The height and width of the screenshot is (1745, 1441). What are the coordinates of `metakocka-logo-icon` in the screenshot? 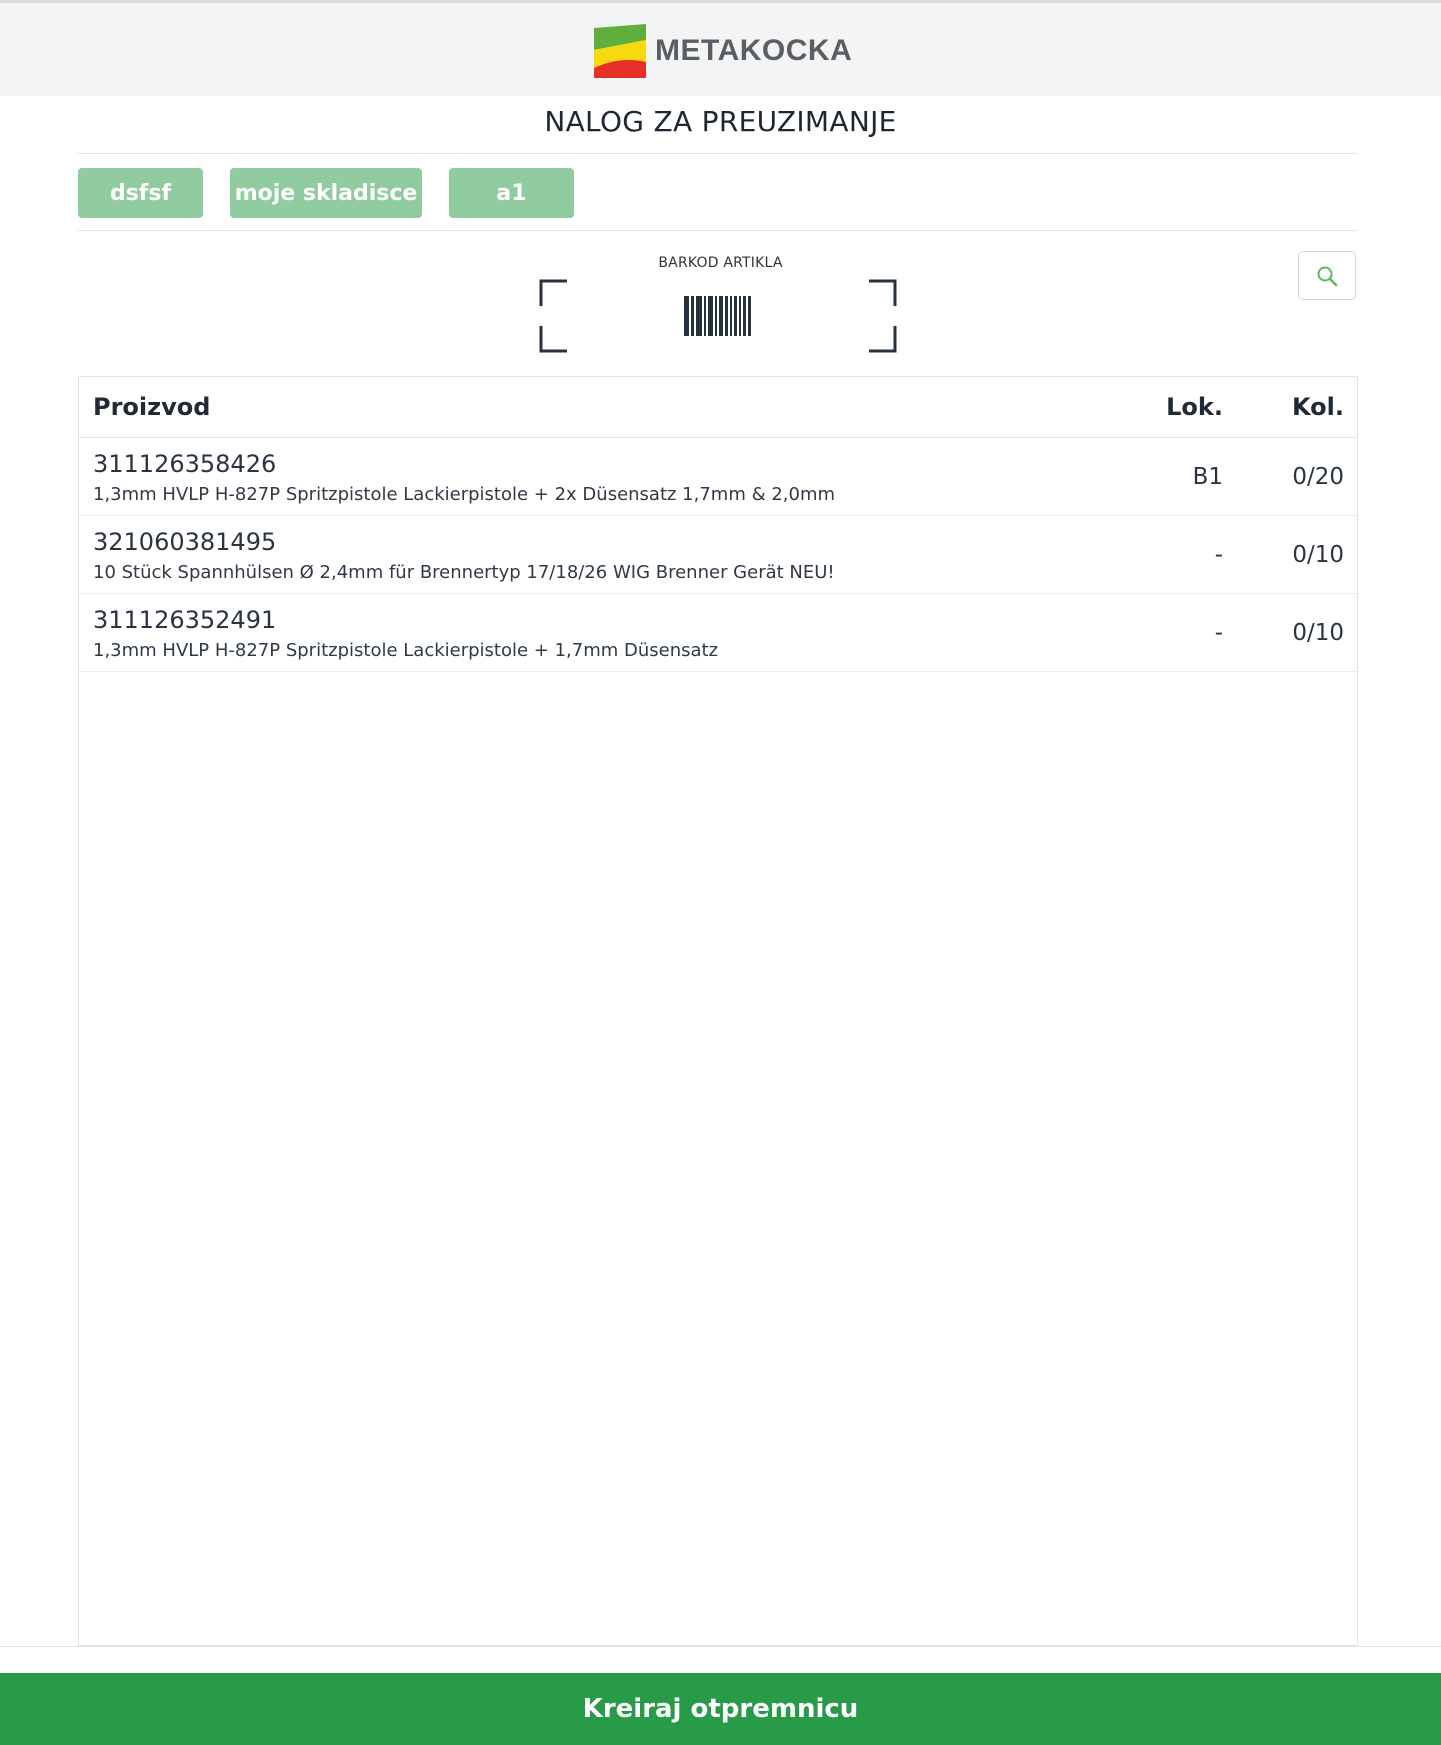 It's located at (620, 51).